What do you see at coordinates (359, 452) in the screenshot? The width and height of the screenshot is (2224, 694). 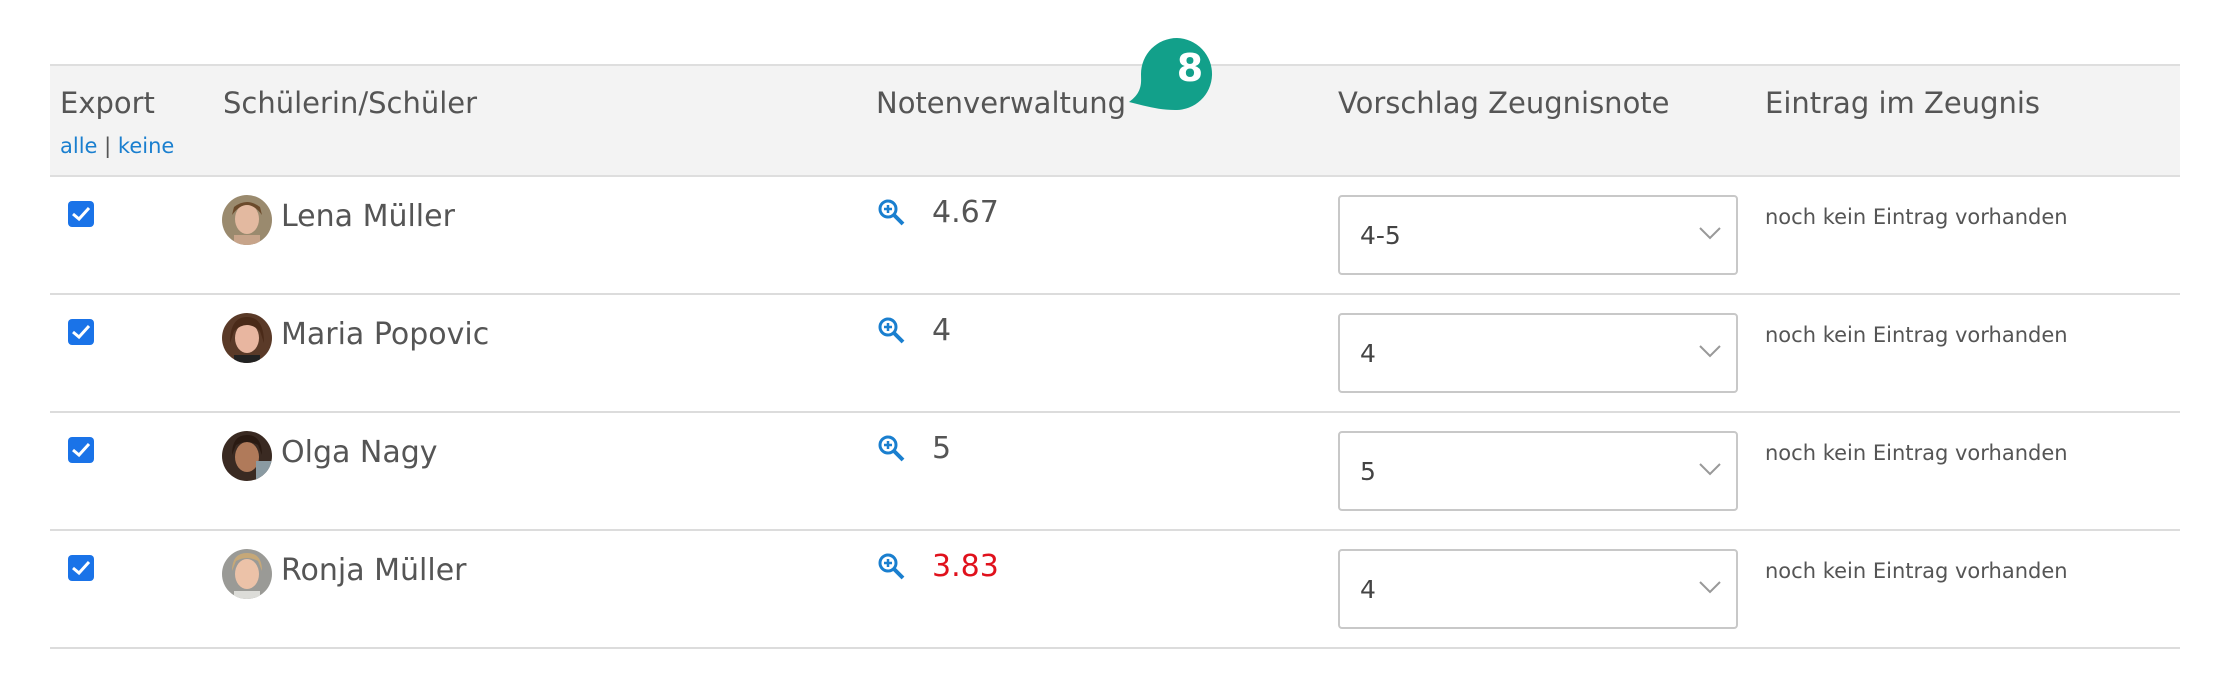 I see `student-name: Olga Nagy` at bounding box center [359, 452].